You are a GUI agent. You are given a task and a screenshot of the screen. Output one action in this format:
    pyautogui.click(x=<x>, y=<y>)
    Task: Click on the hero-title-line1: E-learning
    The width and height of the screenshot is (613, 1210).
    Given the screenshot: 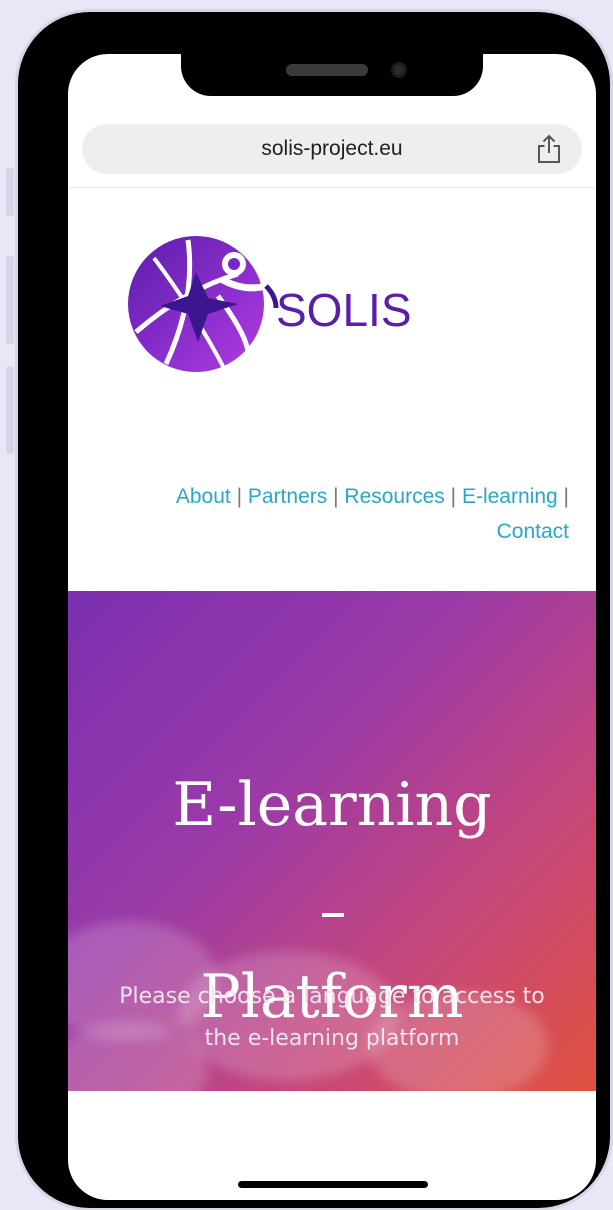 What is the action you would take?
    pyautogui.click(x=332, y=805)
    